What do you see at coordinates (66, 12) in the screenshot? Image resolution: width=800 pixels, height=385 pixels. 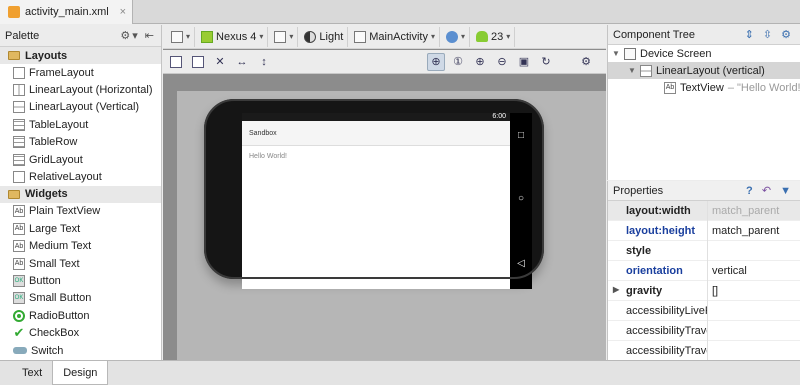 I see `file-tab-activity-main: activity_main.xml ×` at bounding box center [66, 12].